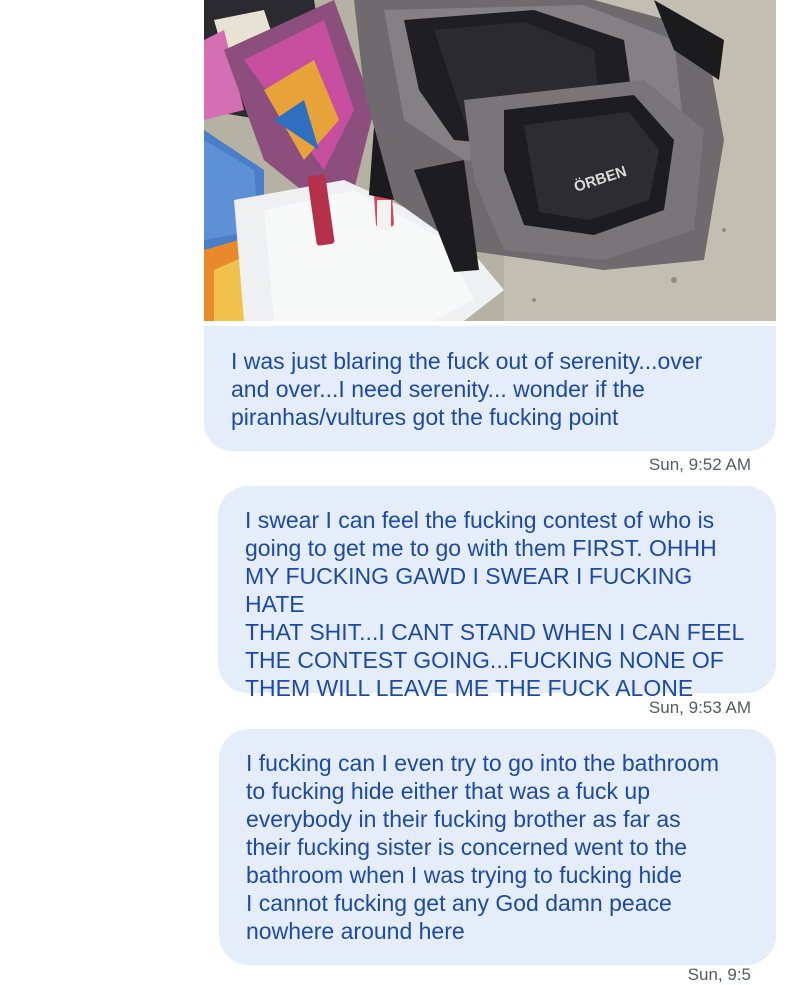  Describe the element at coordinates (719, 974) in the screenshot. I see `message-timestamp: Sun, 9:5` at that location.